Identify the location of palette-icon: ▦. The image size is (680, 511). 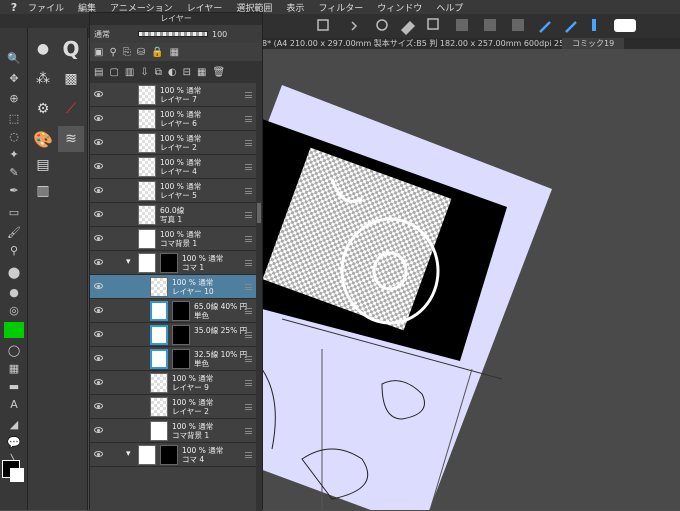
(174, 52).